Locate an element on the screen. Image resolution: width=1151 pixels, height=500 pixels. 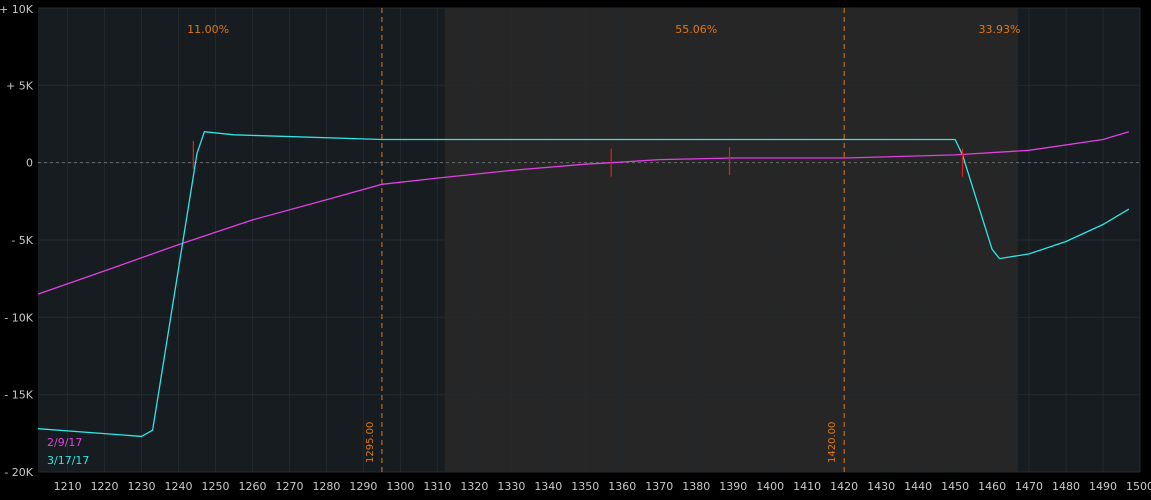
x-tick-label: 1420 is located at coordinates (844, 486).